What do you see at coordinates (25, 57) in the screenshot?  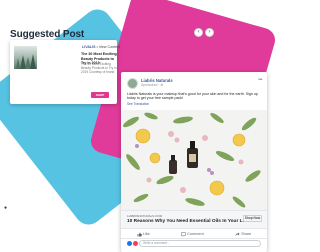 I see `post-thumbnail` at bounding box center [25, 57].